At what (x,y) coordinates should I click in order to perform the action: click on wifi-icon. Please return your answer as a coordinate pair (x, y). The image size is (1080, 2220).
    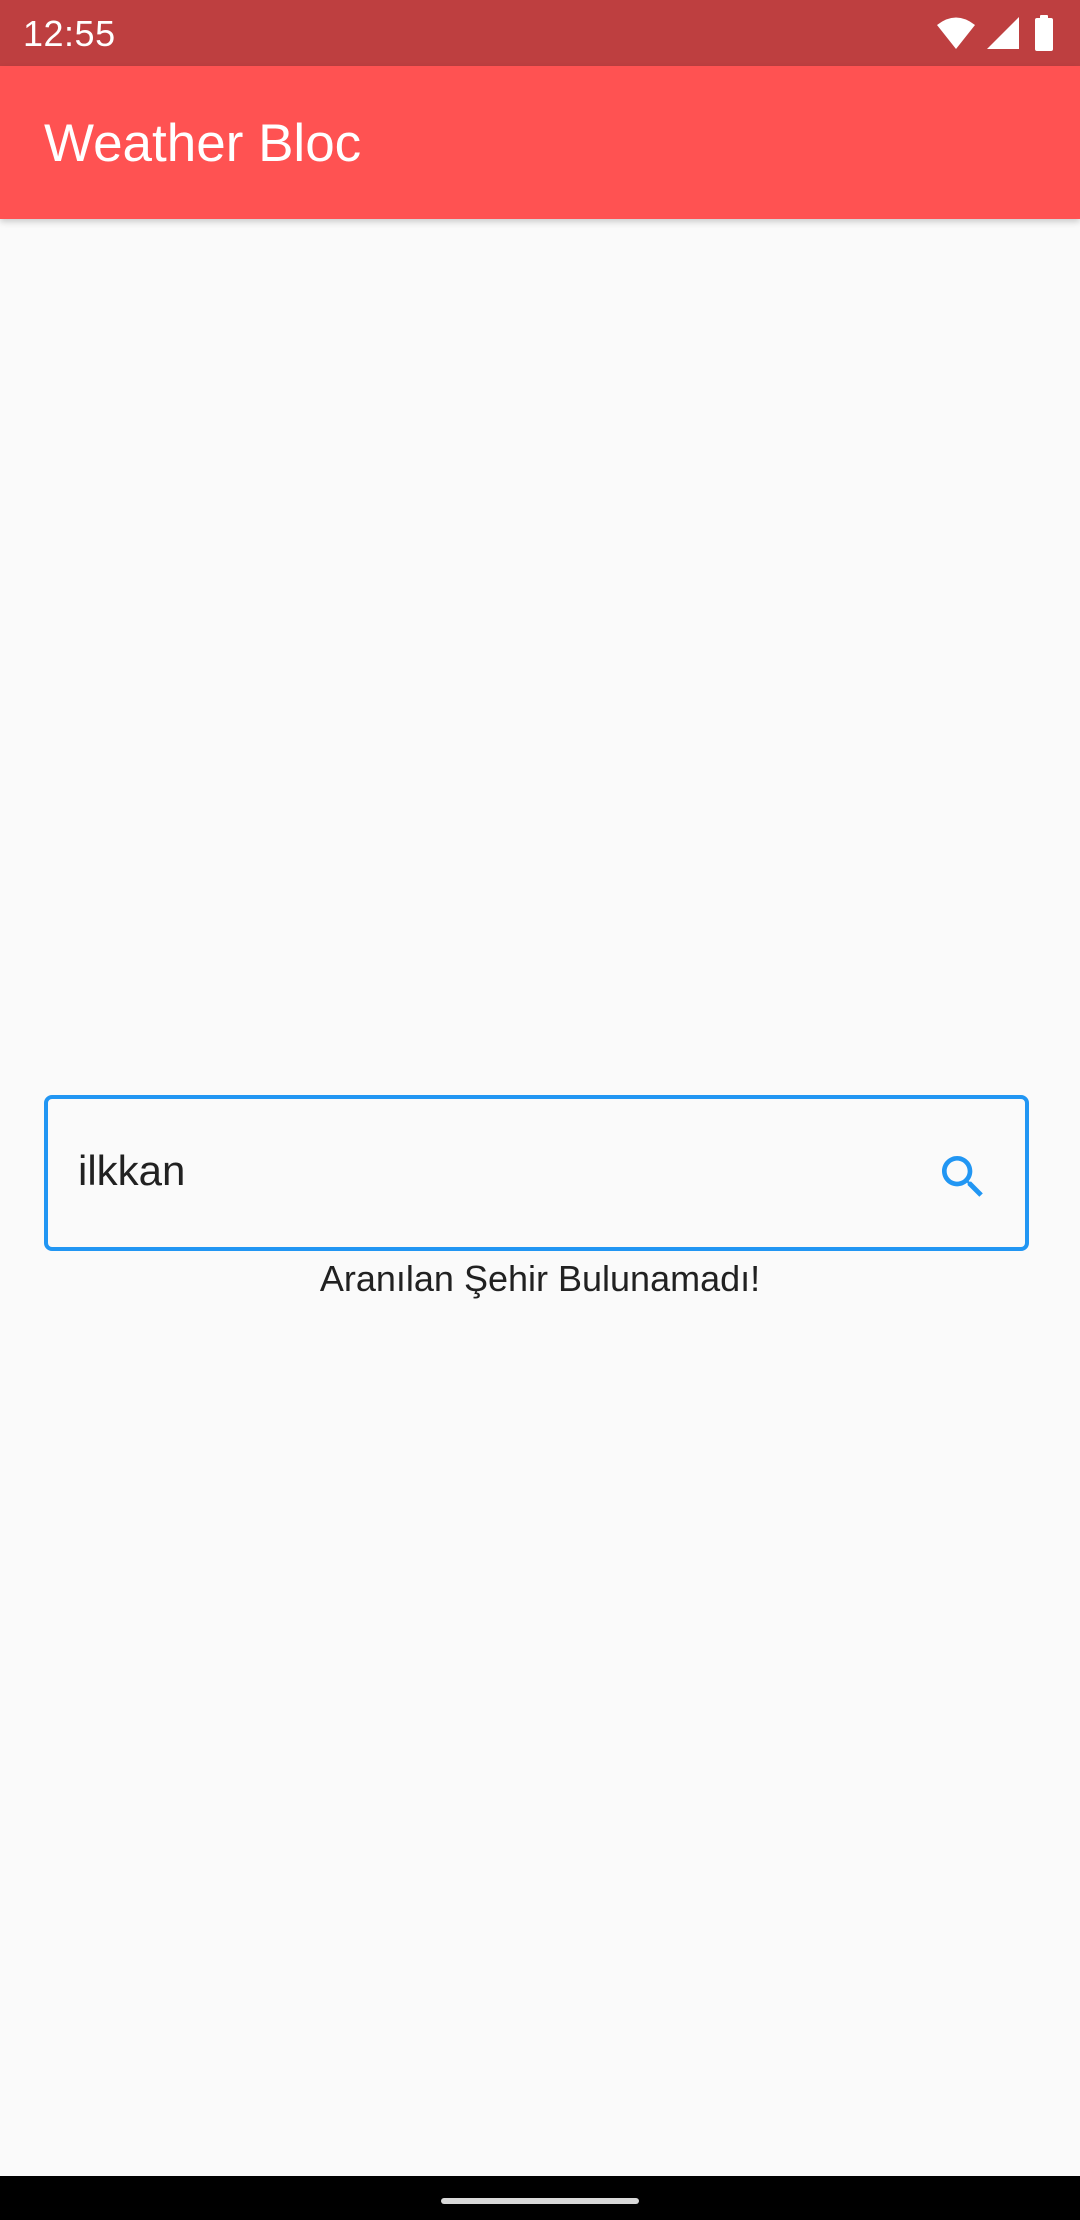
    Looking at the image, I should click on (956, 33).